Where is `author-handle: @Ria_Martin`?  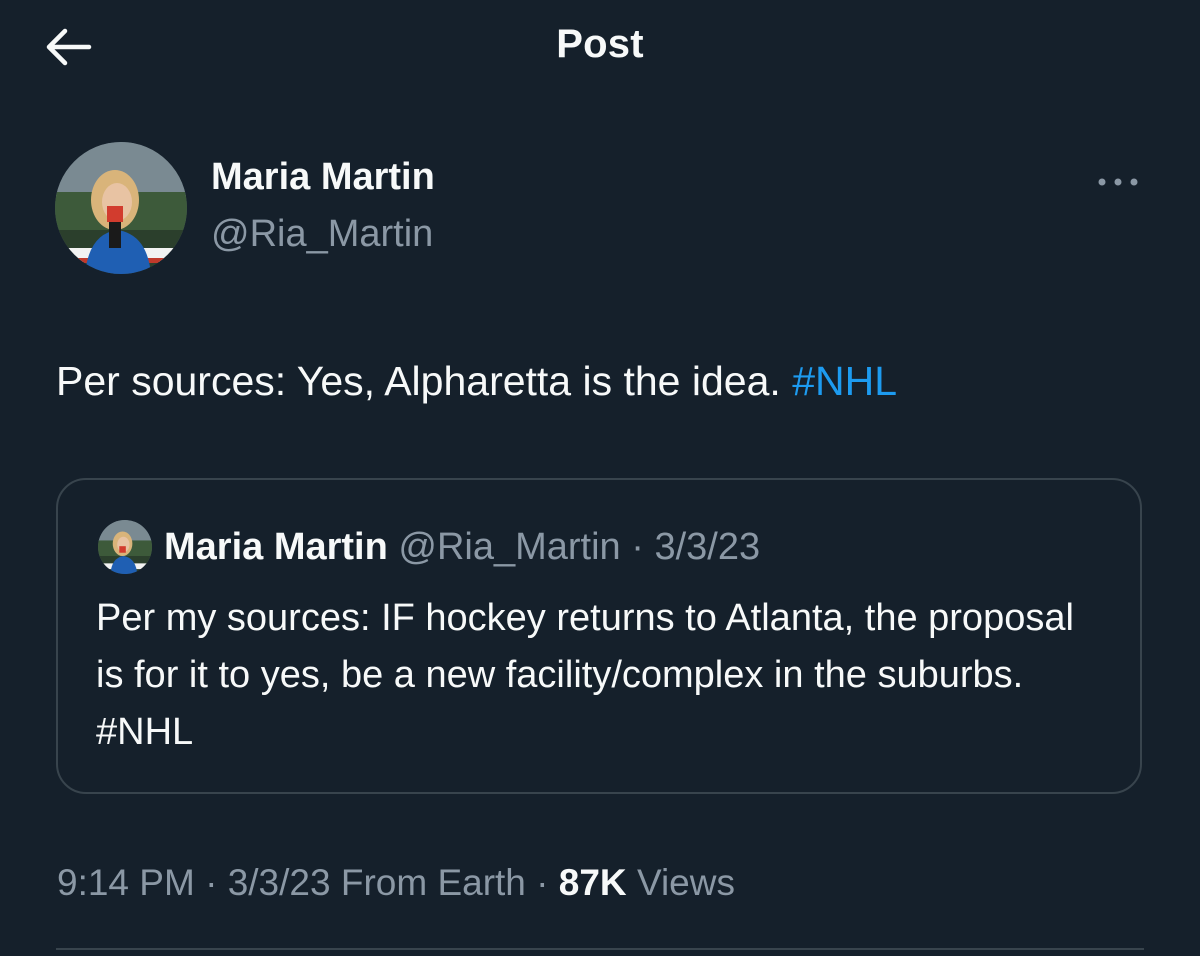 author-handle: @Ria_Martin is located at coordinates (322, 234).